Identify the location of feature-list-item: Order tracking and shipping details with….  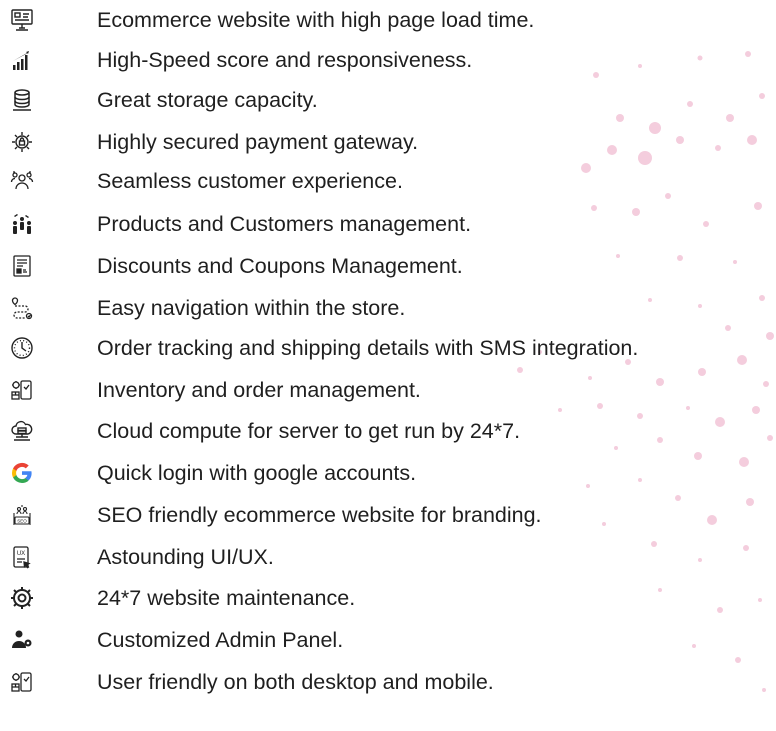
(388, 350).